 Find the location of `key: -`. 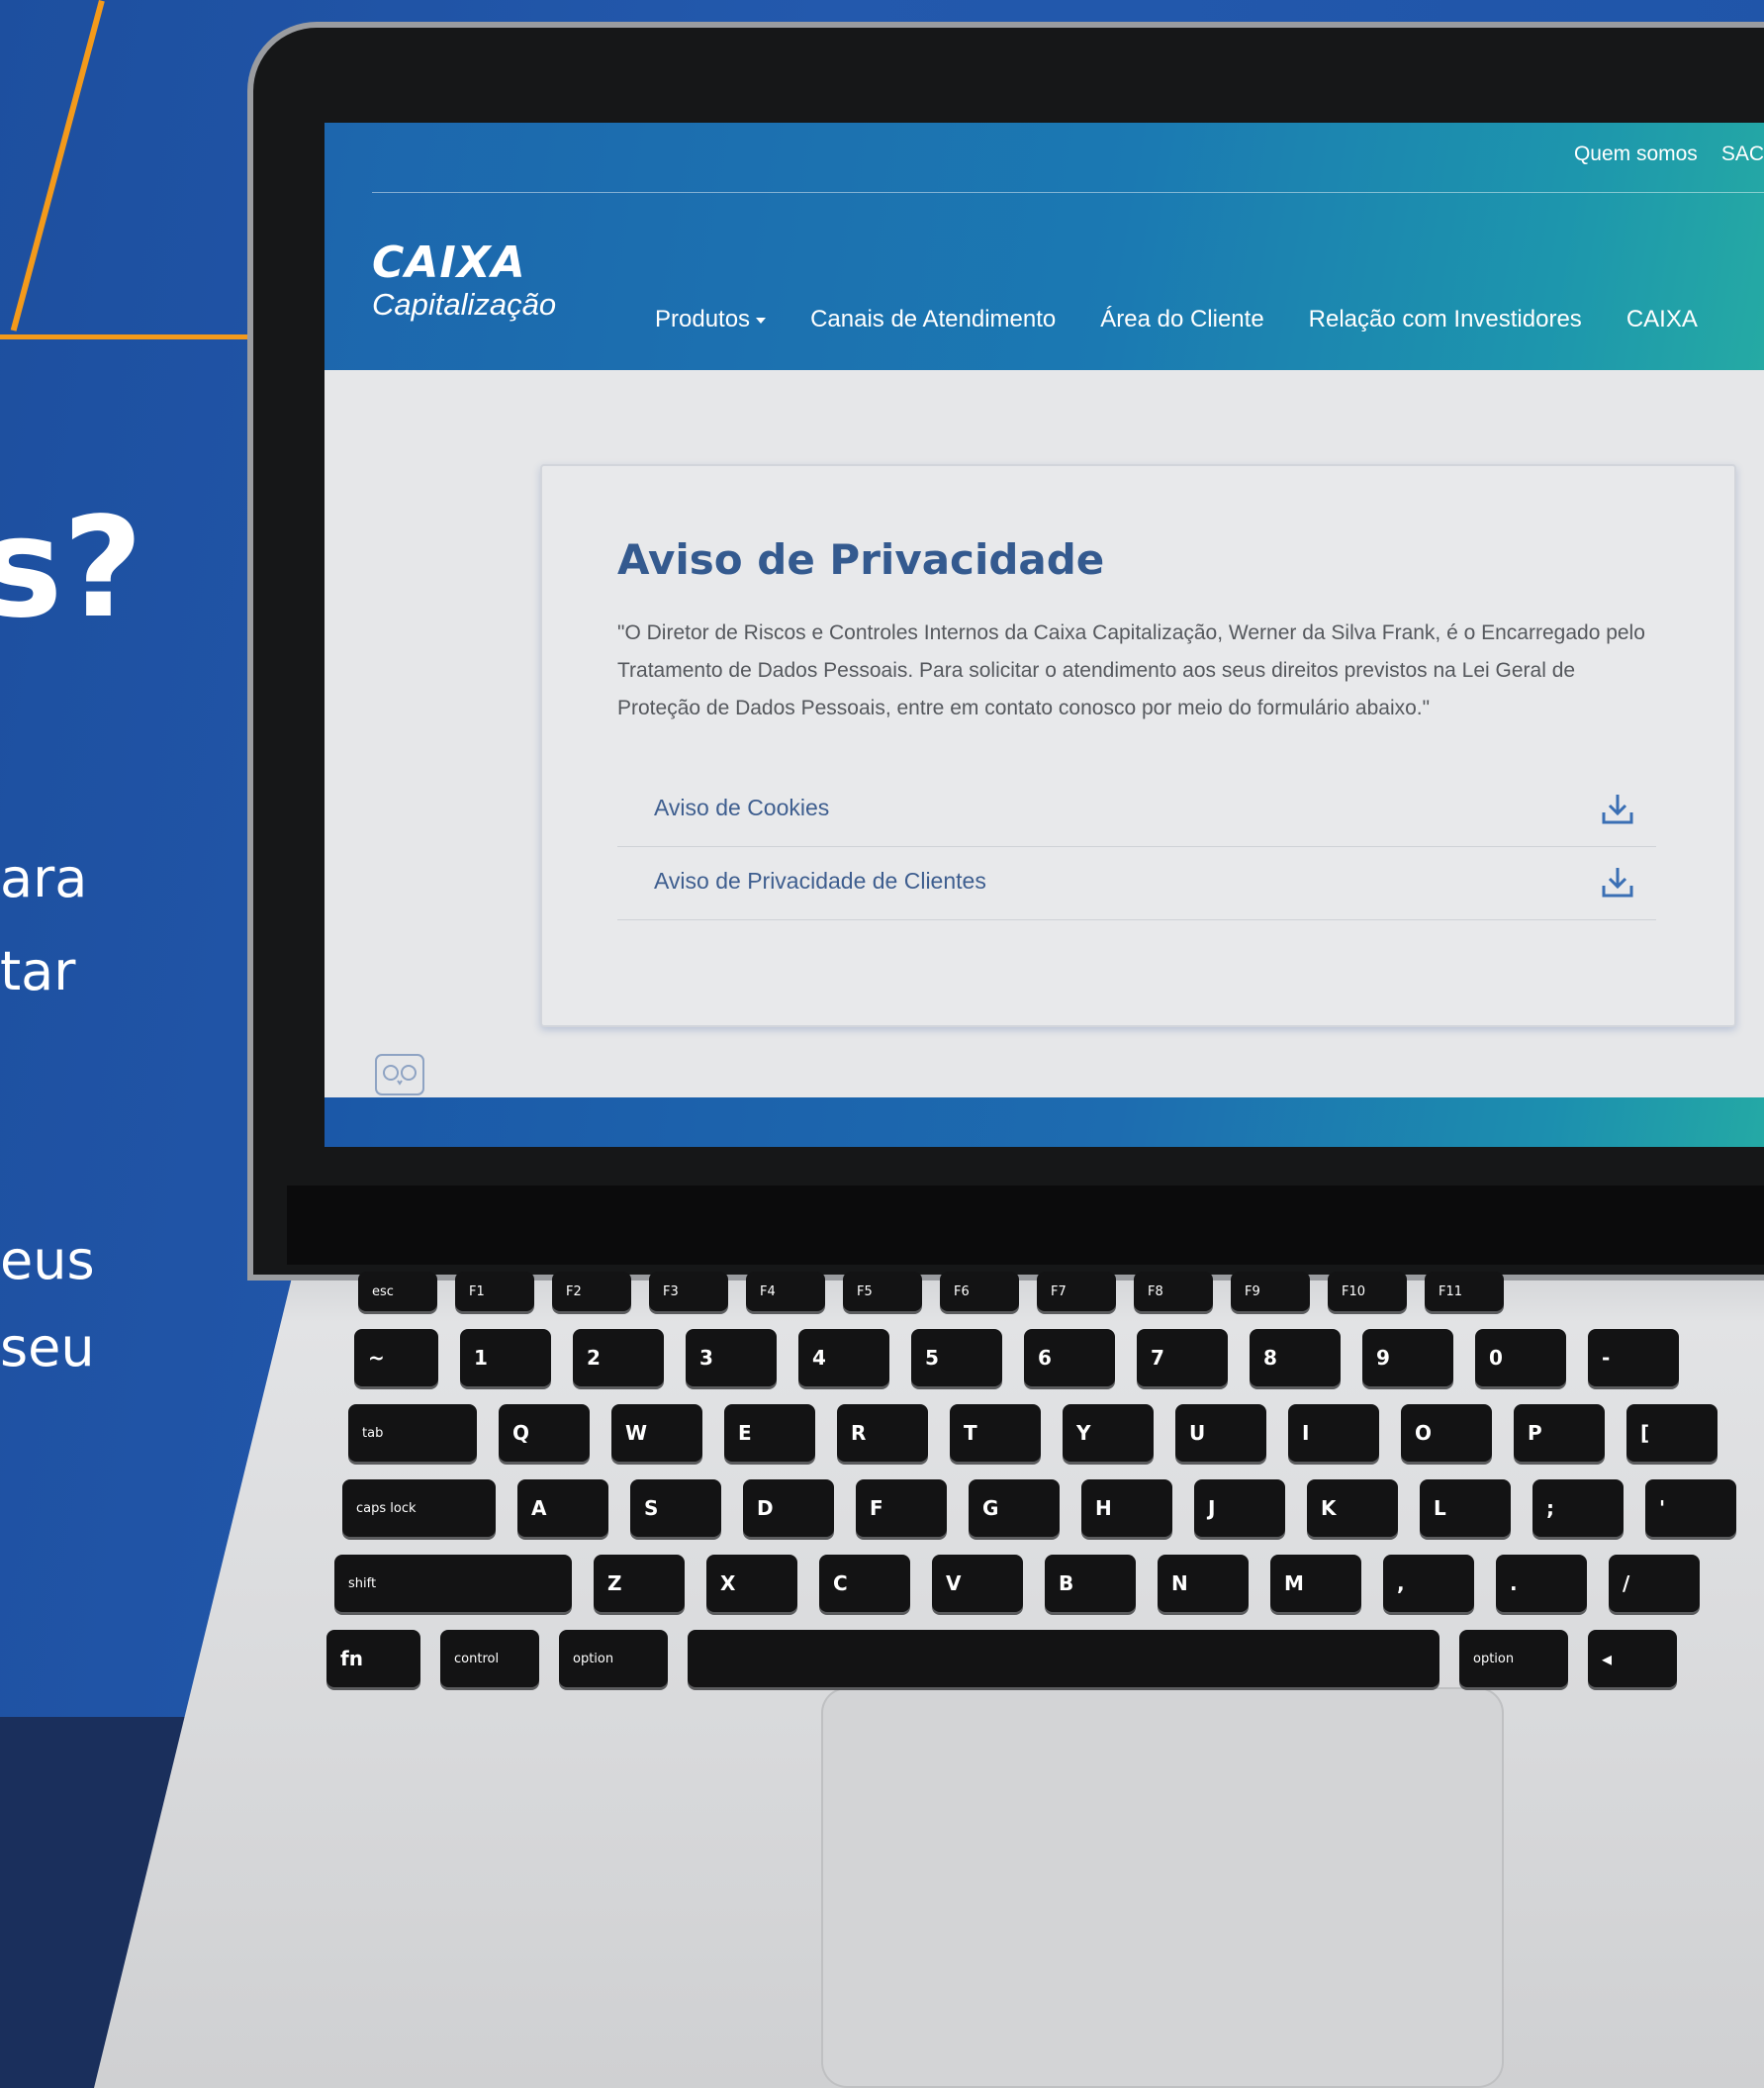

key: - is located at coordinates (1633, 1357).